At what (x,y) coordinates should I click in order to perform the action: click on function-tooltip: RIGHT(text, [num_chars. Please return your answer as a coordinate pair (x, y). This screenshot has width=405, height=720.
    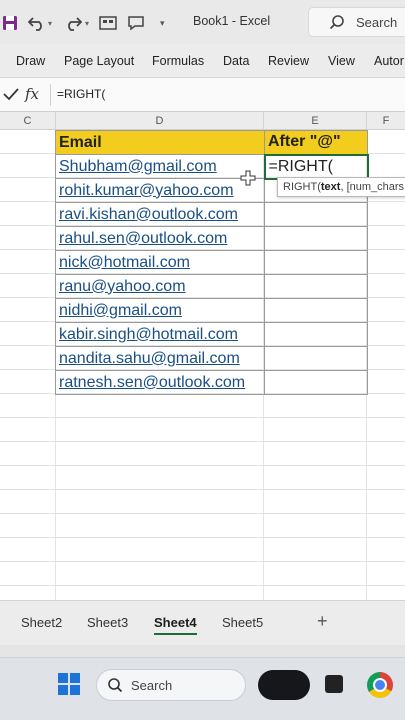
    Looking at the image, I should click on (341, 187).